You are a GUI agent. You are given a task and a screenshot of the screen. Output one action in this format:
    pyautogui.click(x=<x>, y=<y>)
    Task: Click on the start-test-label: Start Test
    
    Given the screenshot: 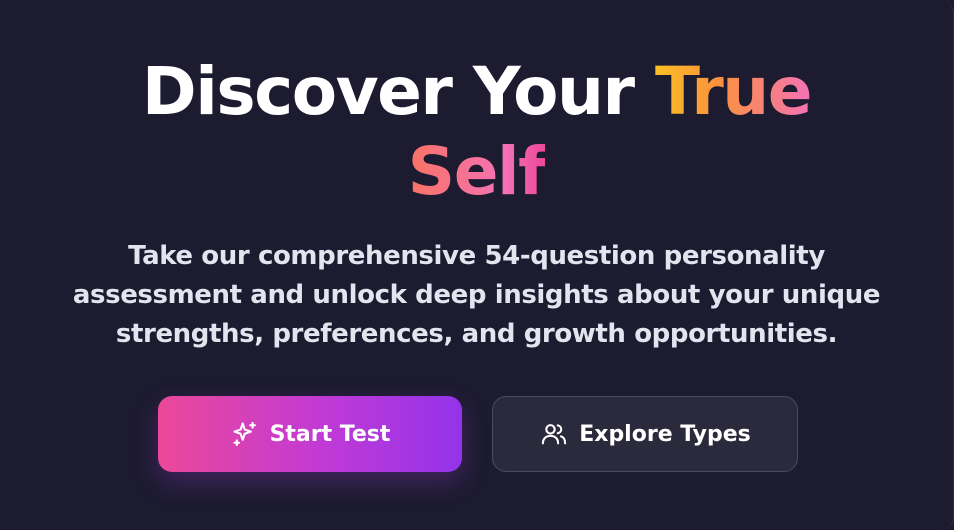 What is the action you would take?
    pyautogui.click(x=330, y=434)
    